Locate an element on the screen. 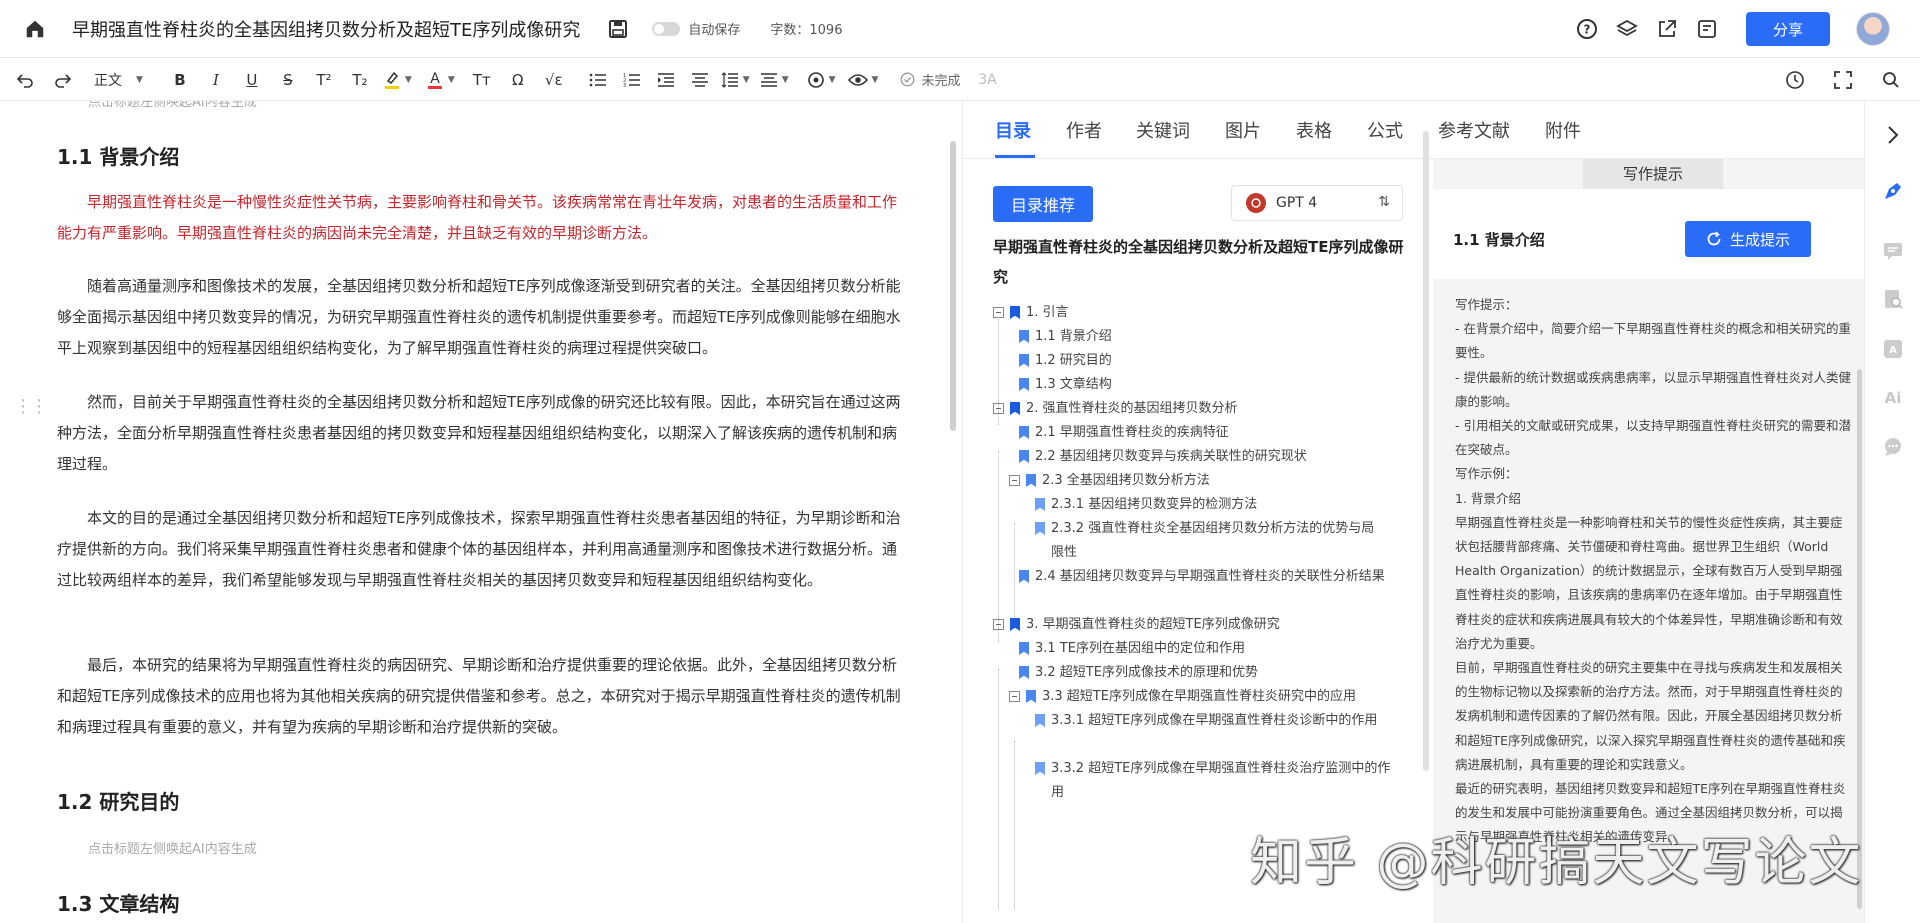 Image resolution: width=1920 pixels, height=923 pixels. formula-button: √ε is located at coordinates (554, 80).